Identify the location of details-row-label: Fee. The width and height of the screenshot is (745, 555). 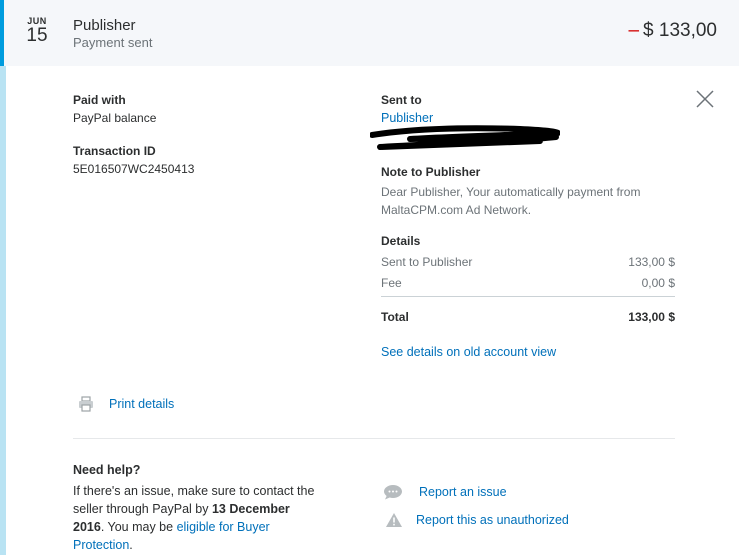
(391, 283).